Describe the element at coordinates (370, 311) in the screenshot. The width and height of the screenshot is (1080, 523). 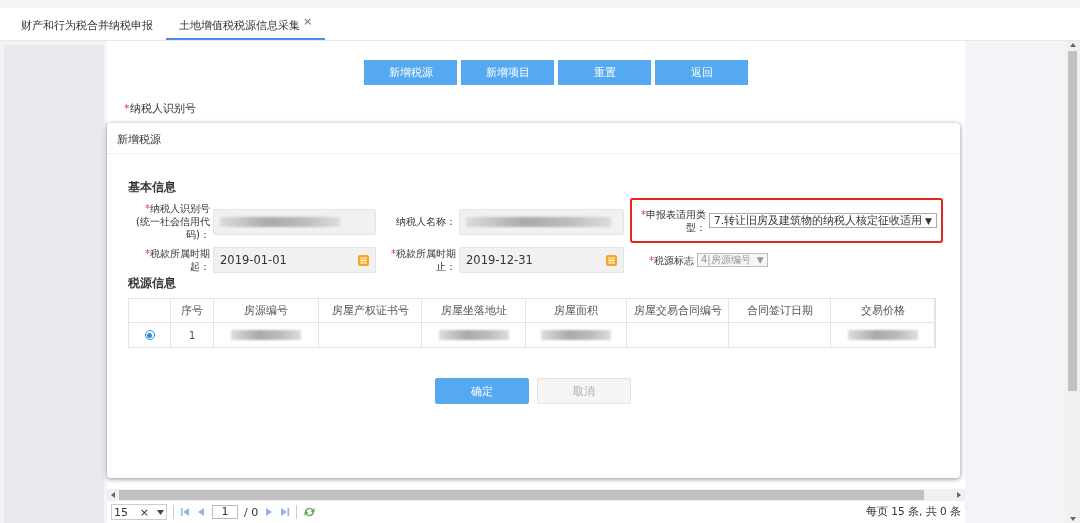
I see `column-header: 房屋产权证书号` at that location.